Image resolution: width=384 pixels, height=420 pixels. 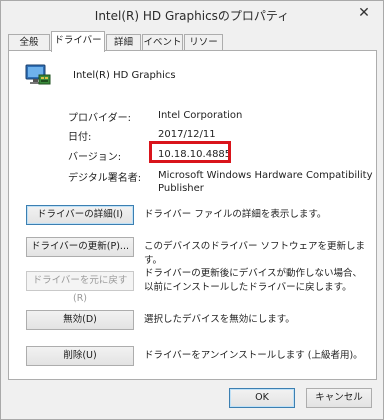 I want to click on provider-label: プロバイダー:, so click(x=99, y=118).